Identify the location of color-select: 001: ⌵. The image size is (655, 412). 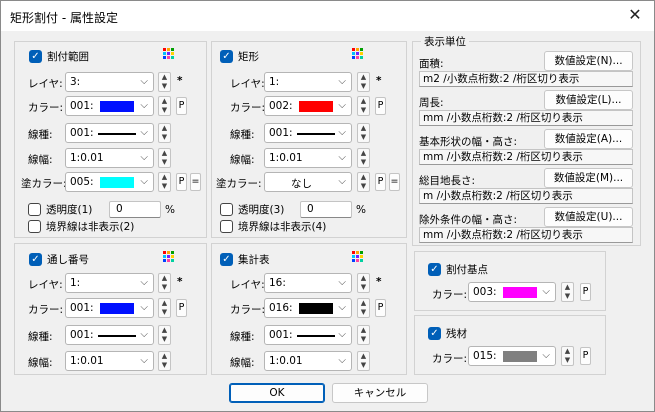
(109, 308).